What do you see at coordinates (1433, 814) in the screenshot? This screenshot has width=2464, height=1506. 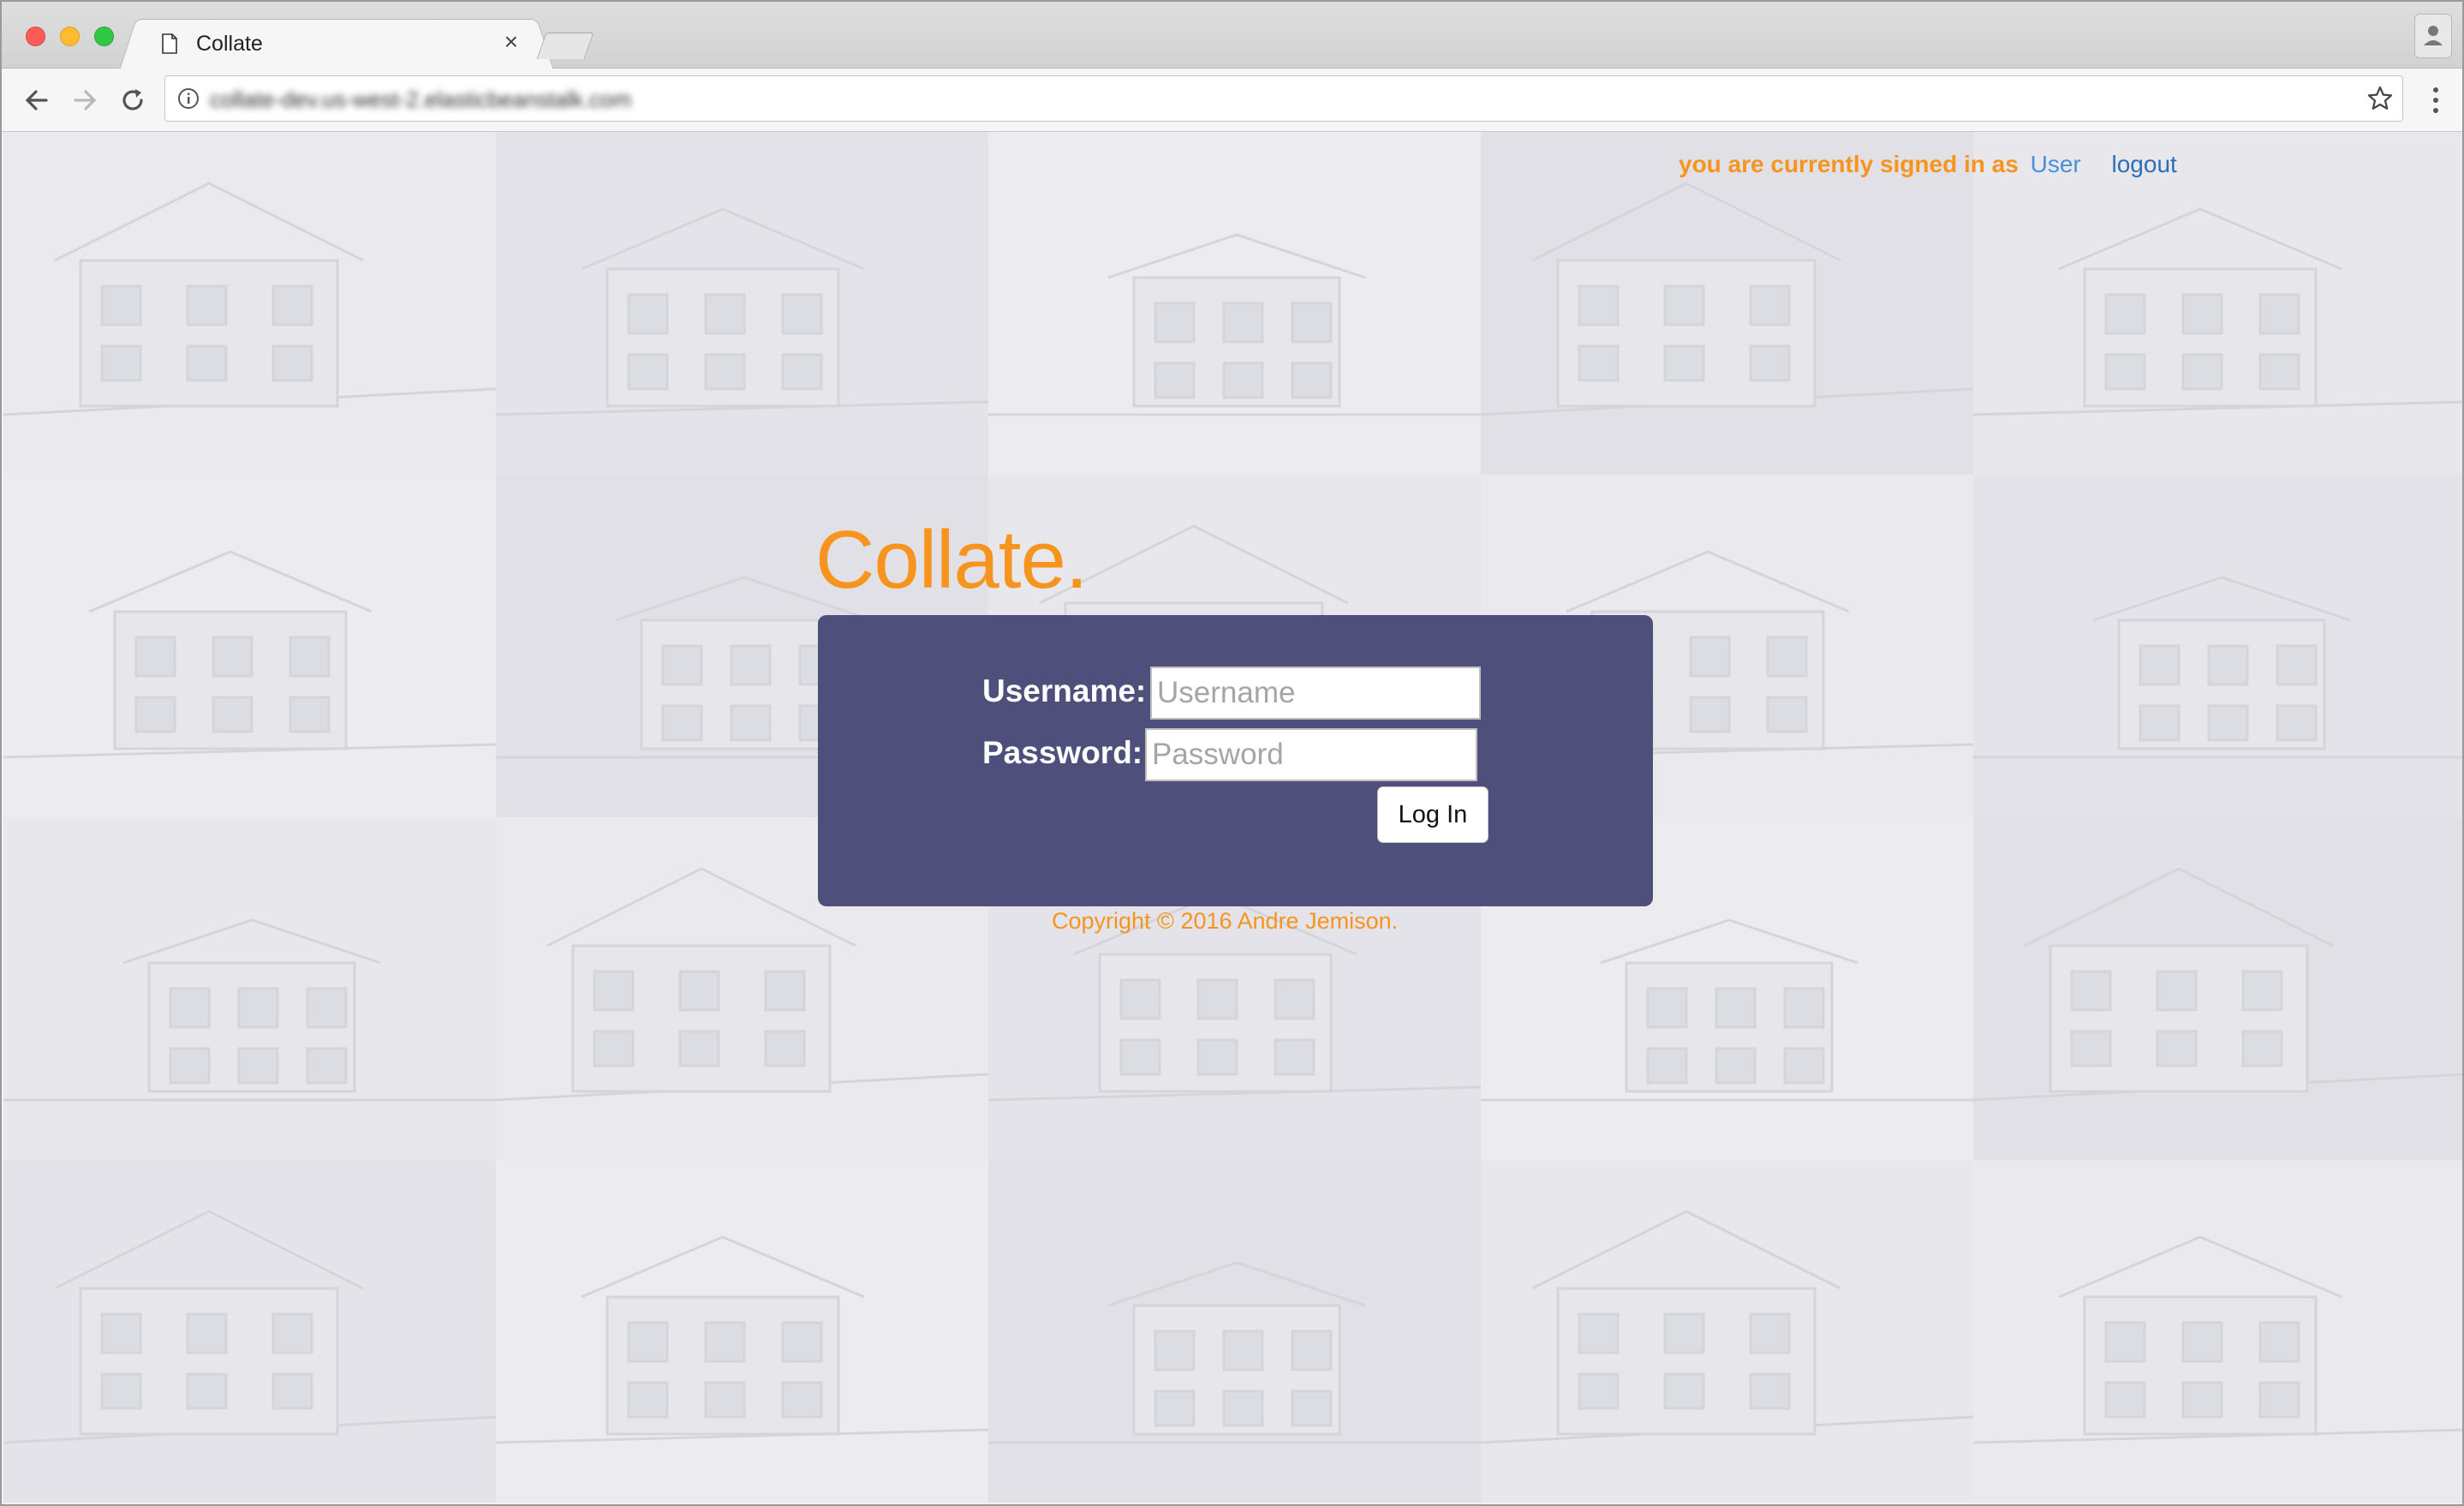 I see `log-in-button: Log In` at bounding box center [1433, 814].